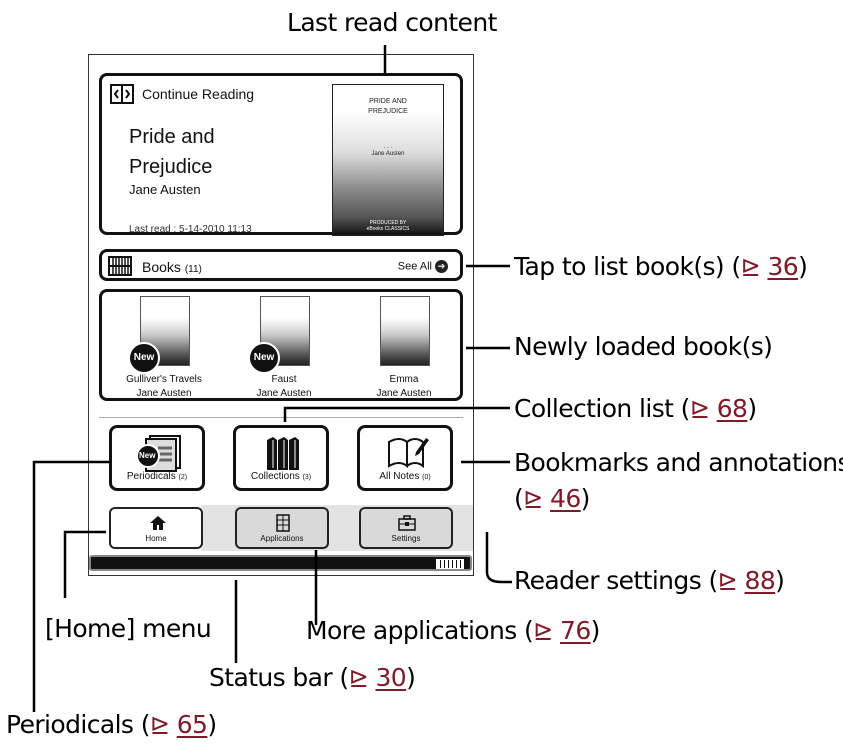  I want to click on page-ref-link: 65, so click(192, 724).